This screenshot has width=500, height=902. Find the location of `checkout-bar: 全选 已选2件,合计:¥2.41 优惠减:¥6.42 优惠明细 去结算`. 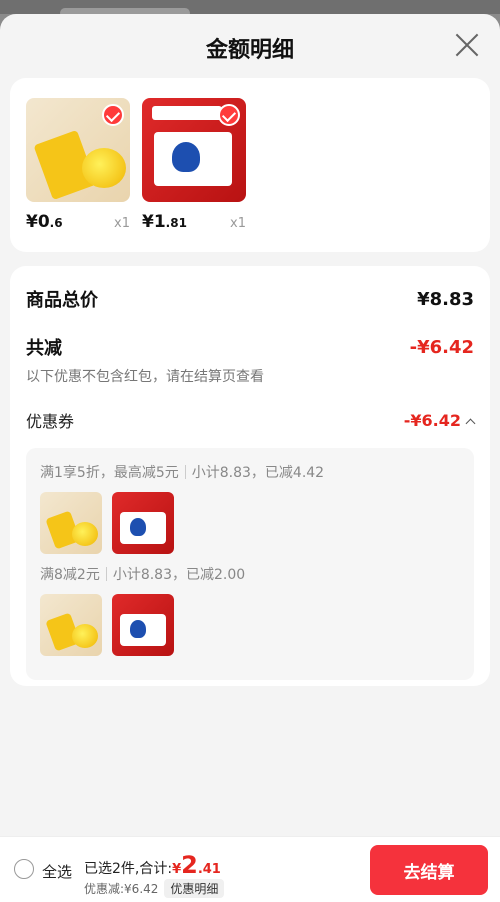

checkout-bar: 全选 已选2件,合计:¥2.41 优惠减:¥6.42 优惠明细 去结算 is located at coordinates (250, 869).